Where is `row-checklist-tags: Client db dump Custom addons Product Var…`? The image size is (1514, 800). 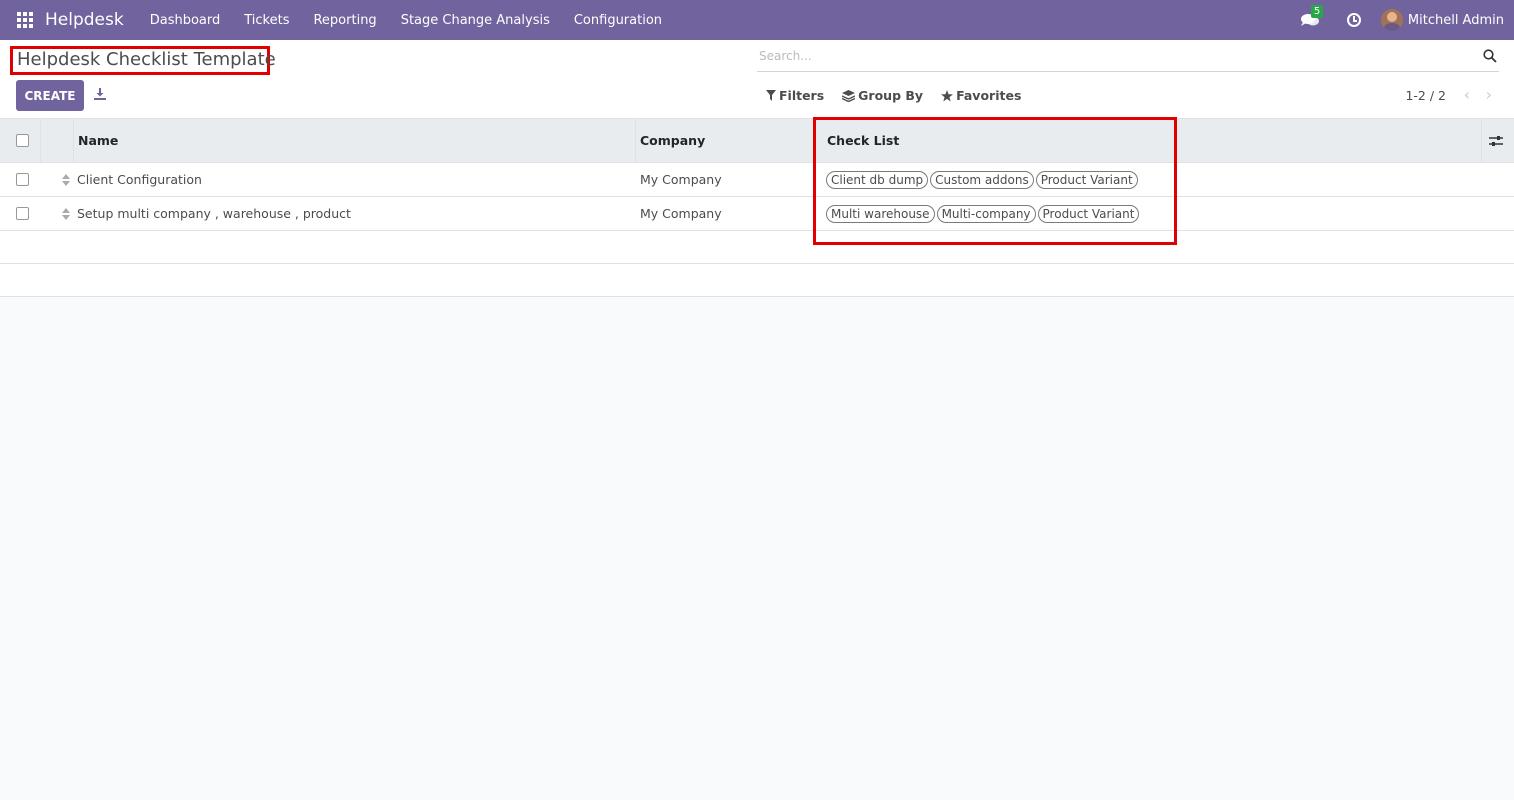 row-checklist-tags: Client db dump Custom addons Product Var… is located at coordinates (983, 179).